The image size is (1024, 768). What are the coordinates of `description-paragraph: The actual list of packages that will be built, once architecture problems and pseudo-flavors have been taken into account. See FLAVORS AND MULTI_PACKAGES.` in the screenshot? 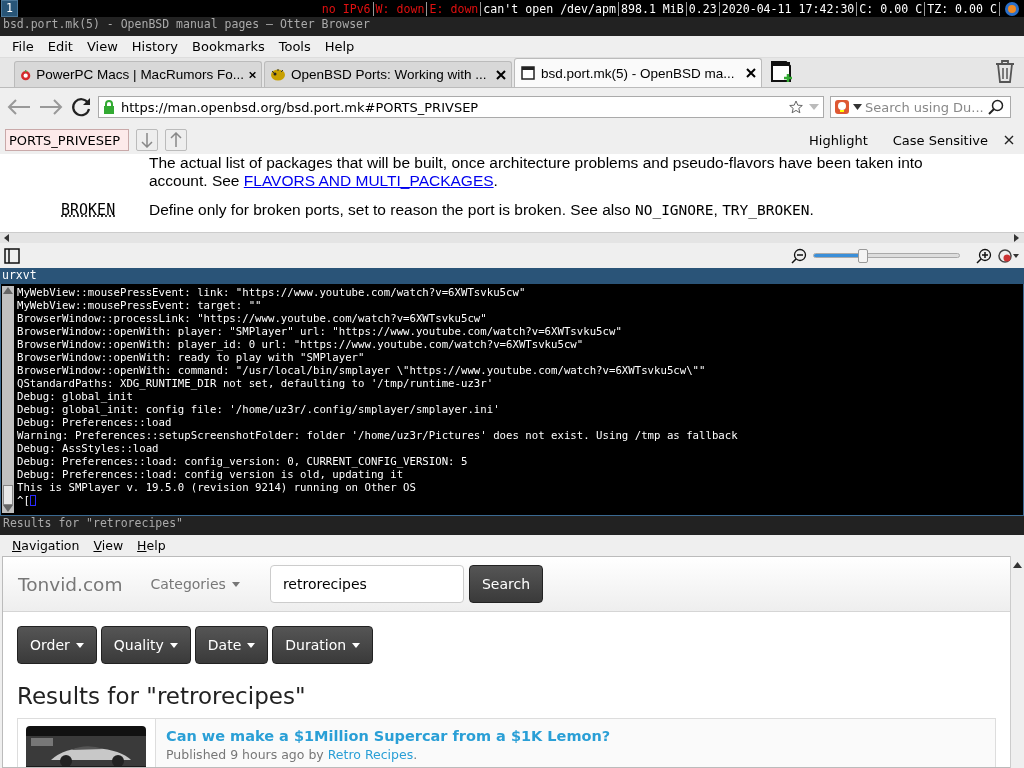 It's located at (536, 172).